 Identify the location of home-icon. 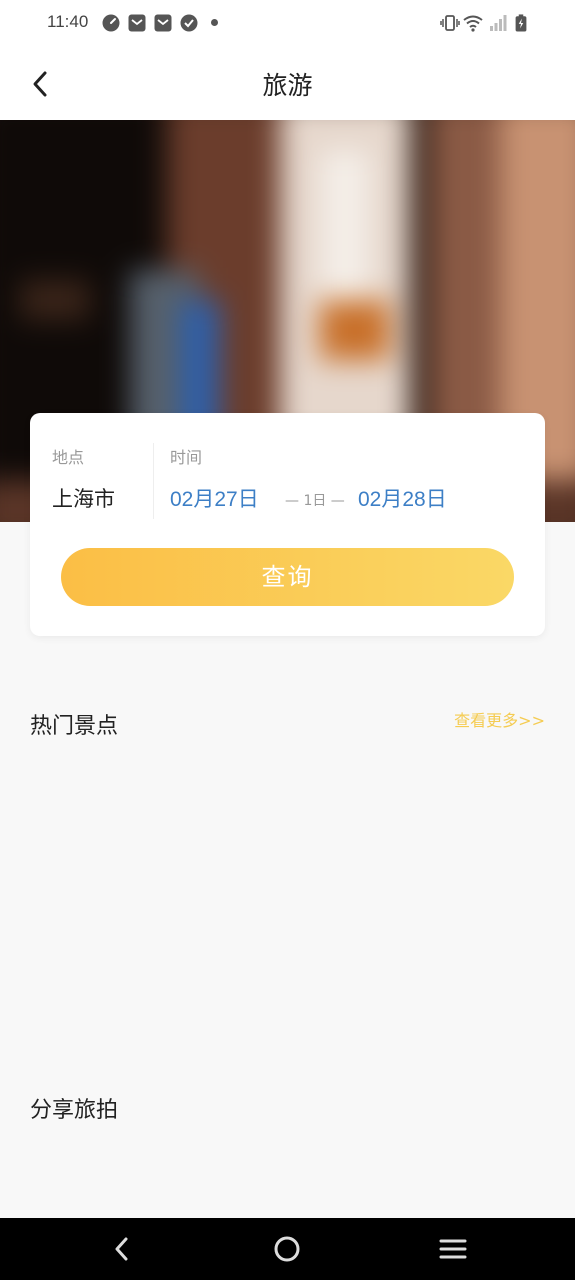
(287, 1249).